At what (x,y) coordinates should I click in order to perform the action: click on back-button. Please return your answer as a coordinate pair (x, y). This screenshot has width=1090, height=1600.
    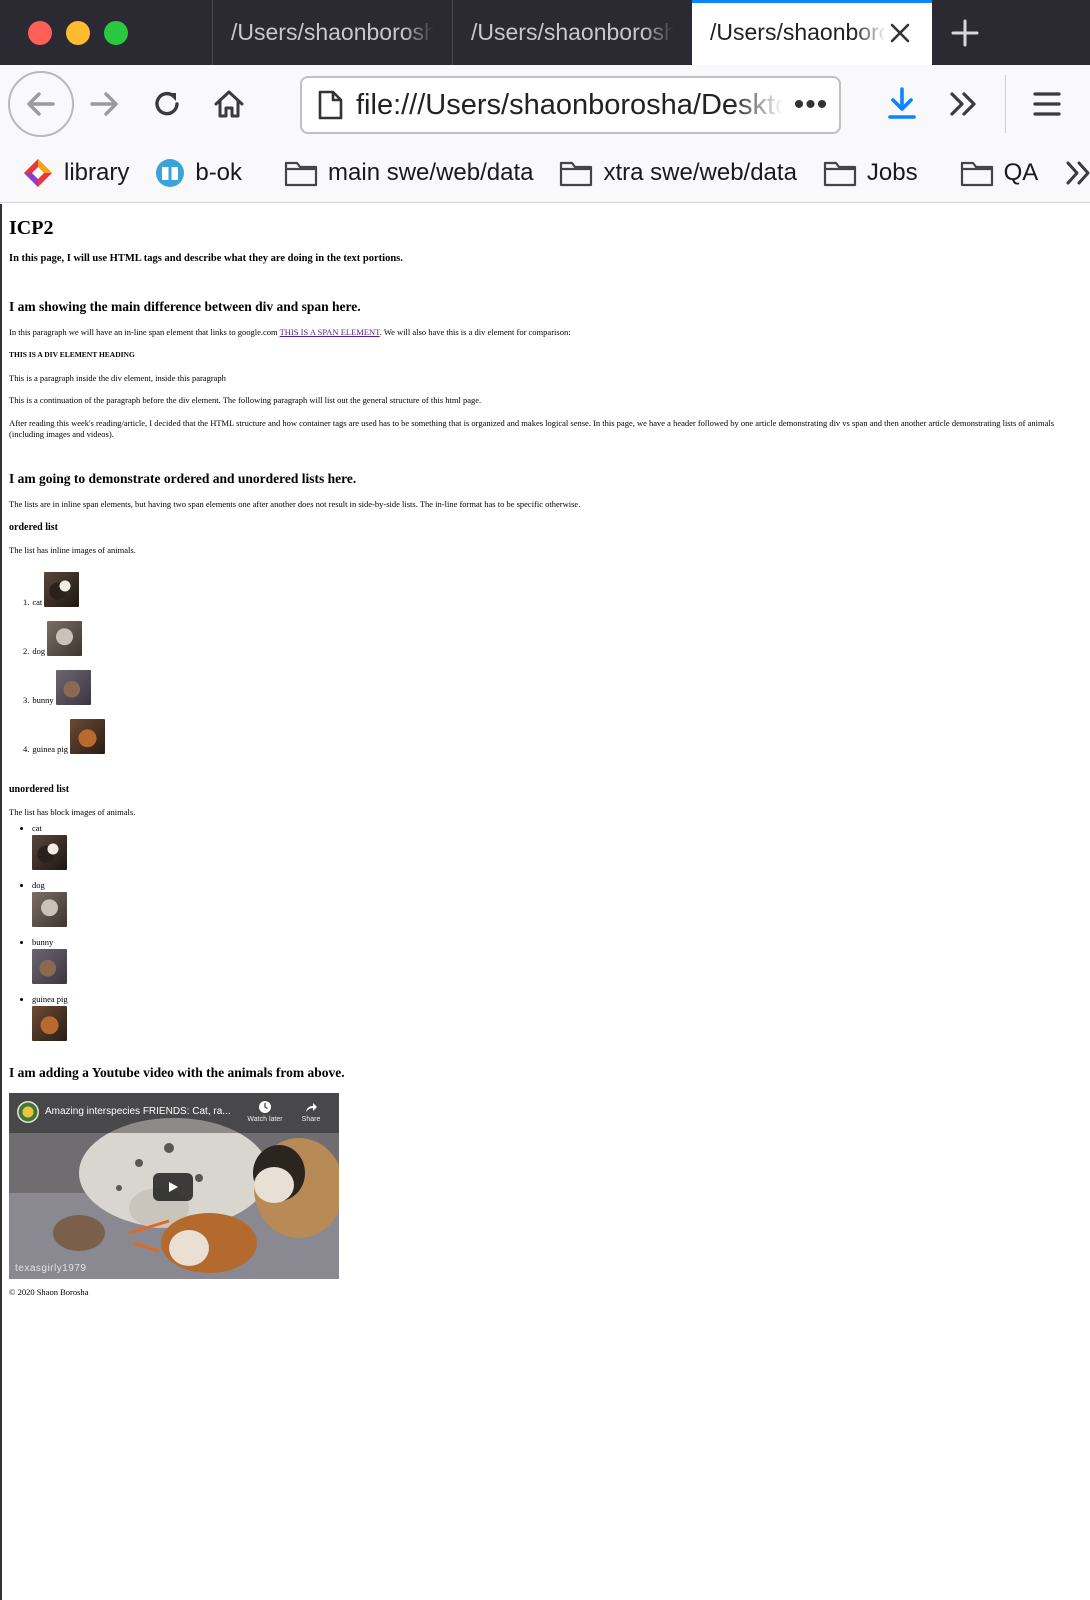
    Looking at the image, I should click on (41, 104).